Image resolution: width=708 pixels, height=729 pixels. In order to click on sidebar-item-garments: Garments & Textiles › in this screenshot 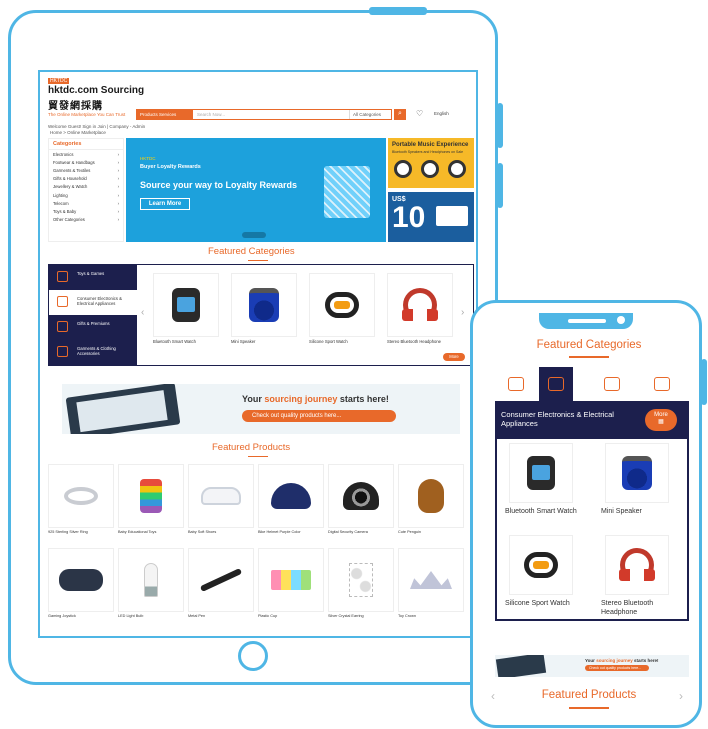, I will do `click(86, 170)`.